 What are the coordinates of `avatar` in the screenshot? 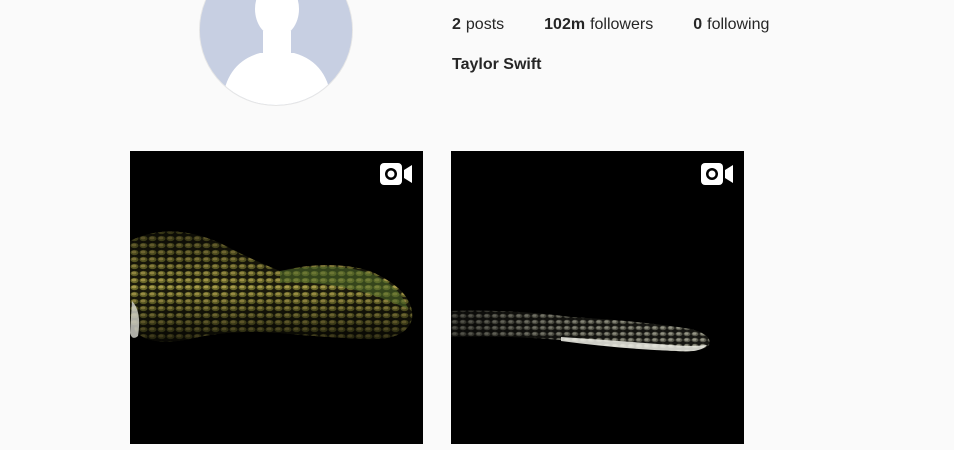 It's located at (276, 53).